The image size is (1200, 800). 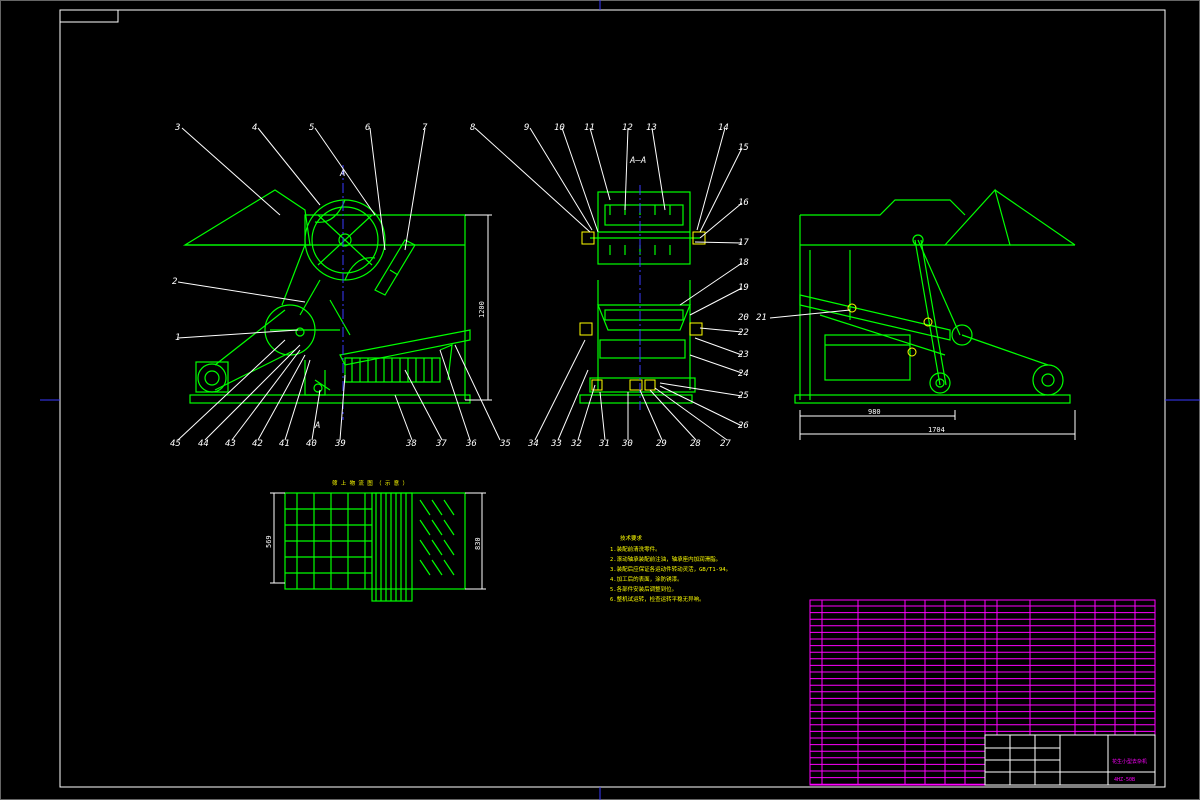 What do you see at coordinates (471, 444) in the screenshot?
I see `part-number: 36` at bounding box center [471, 444].